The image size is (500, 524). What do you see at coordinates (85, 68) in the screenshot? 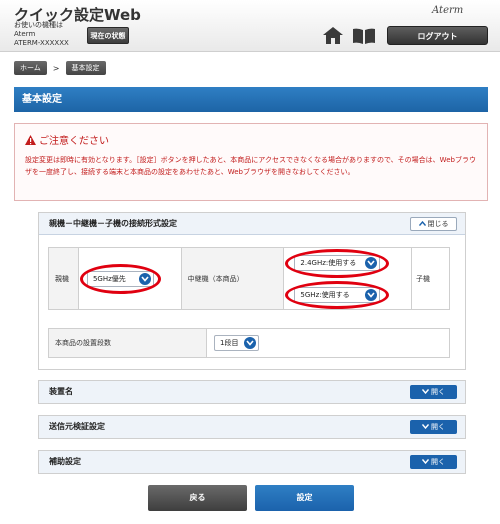
I see `breadcrumb-current: 基本設定` at bounding box center [85, 68].